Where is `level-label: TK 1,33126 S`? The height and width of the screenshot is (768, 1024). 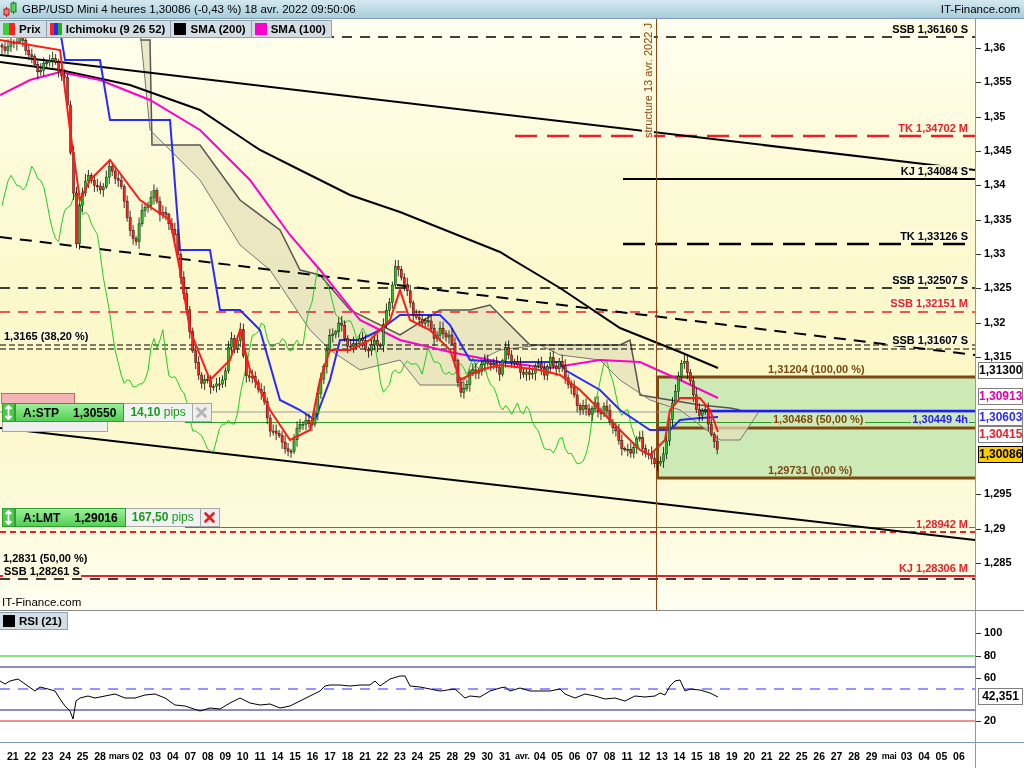 level-label: TK 1,33126 S is located at coordinates (934, 236).